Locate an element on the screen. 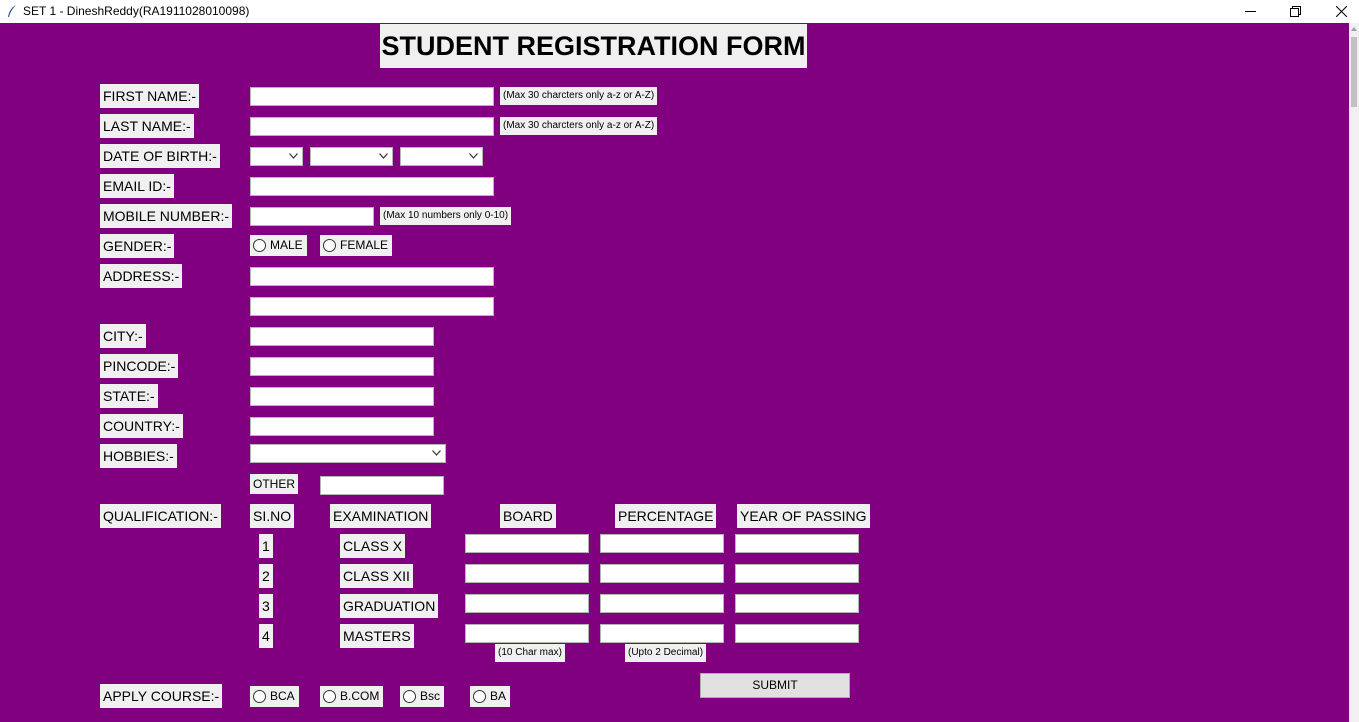 The height and width of the screenshot is (722, 1359). board-hint: (10 Char max) is located at coordinates (530, 653).